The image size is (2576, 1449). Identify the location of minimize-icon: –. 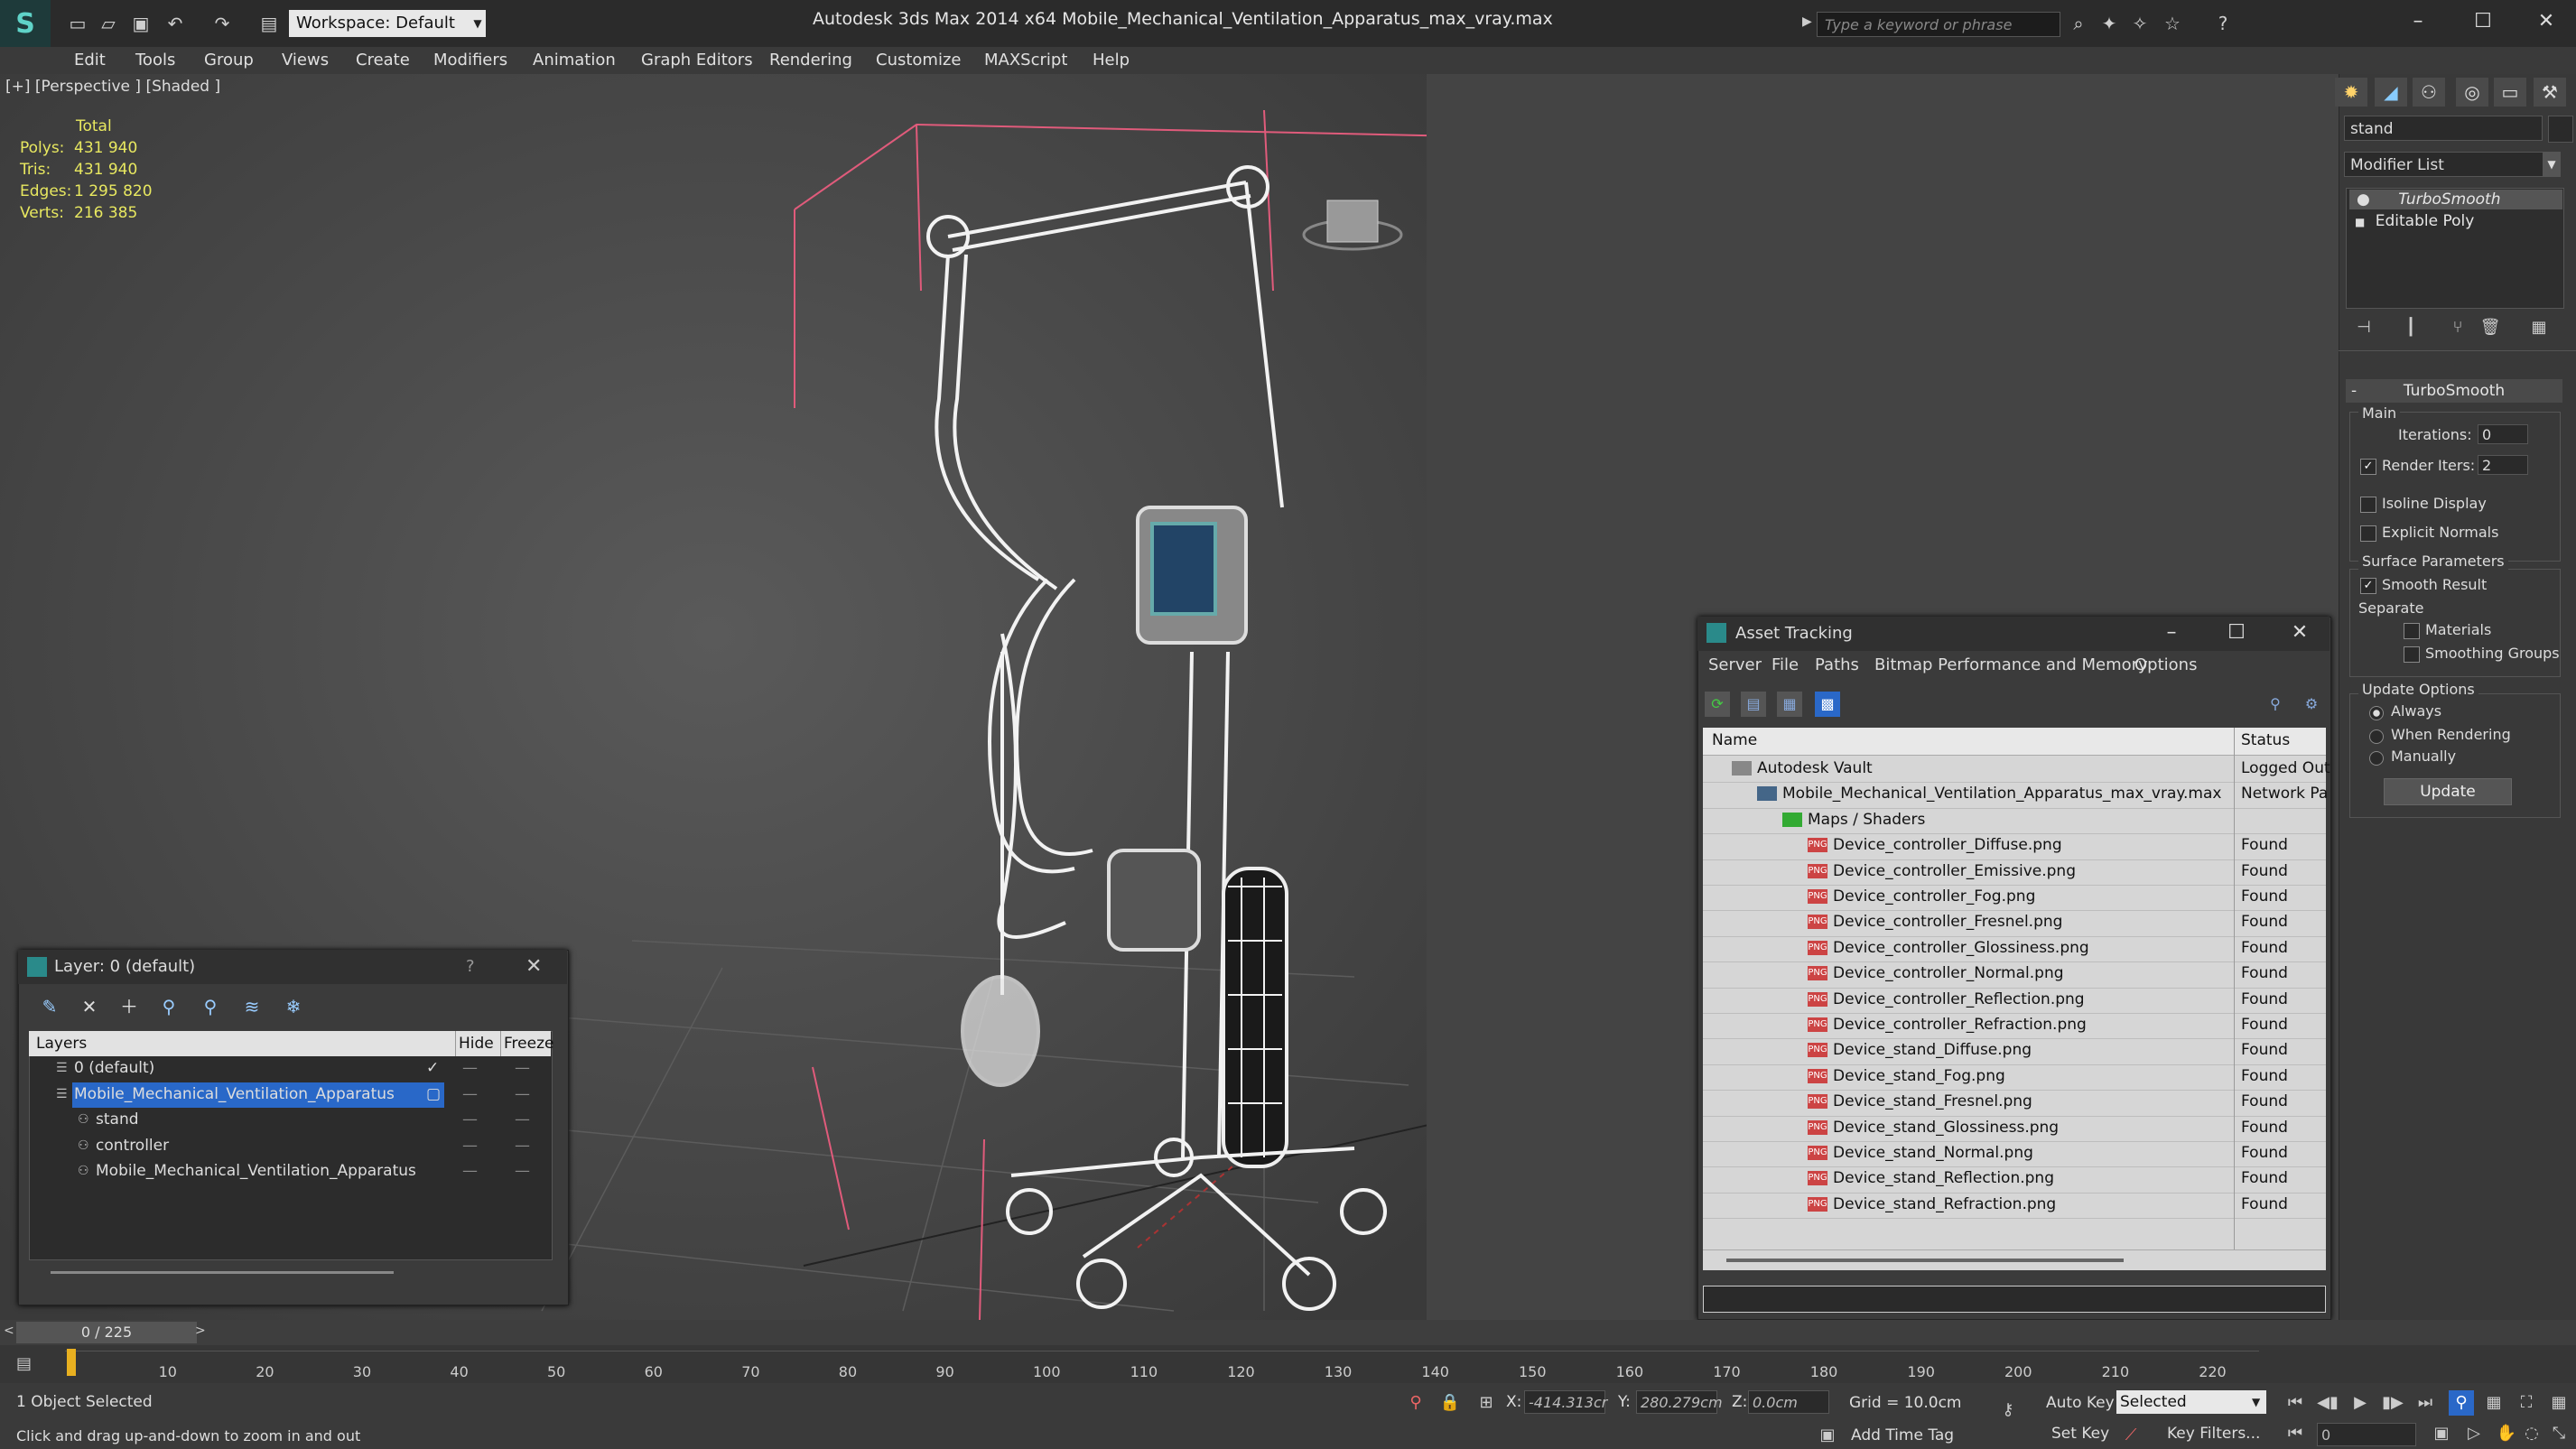
(2418, 21).